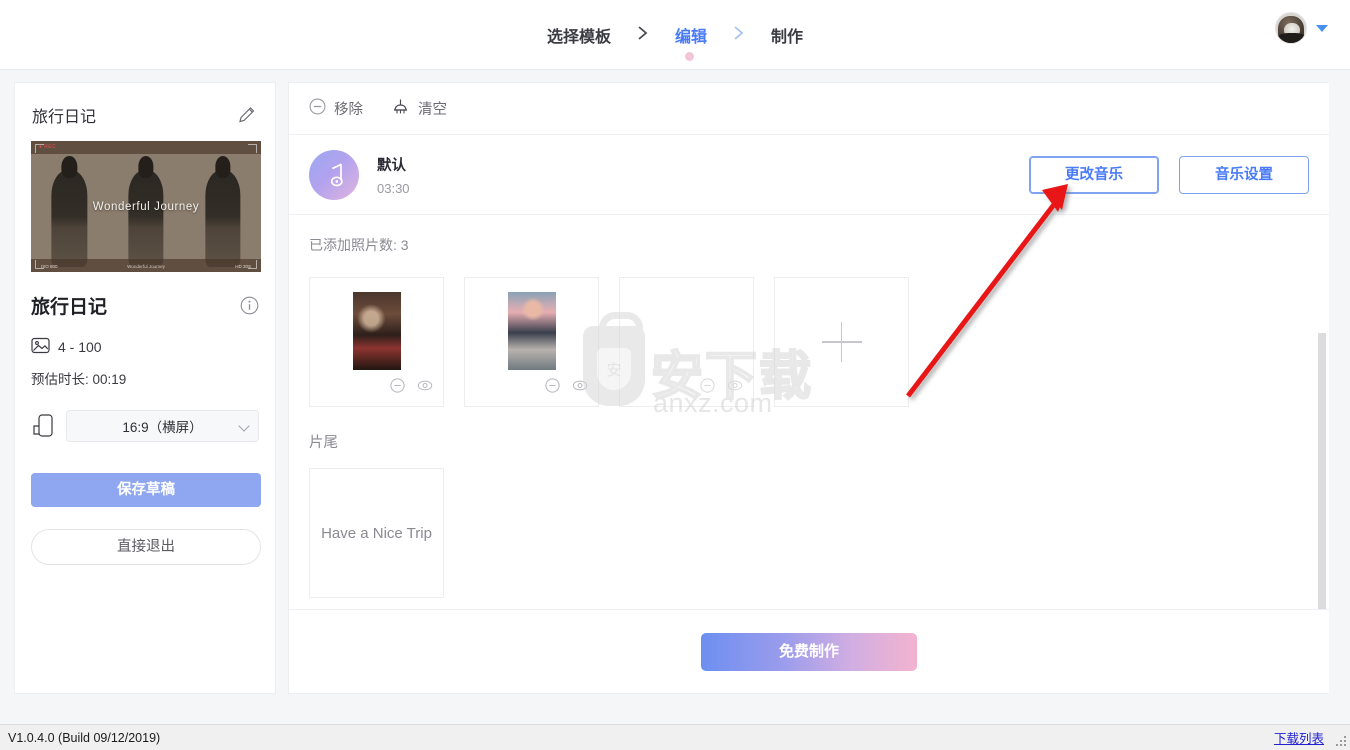  Describe the element at coordinates (809, 175) in the screenshot. I see `music-track-row: 默认 03:30 更改音乐 音乐设置` at that location.